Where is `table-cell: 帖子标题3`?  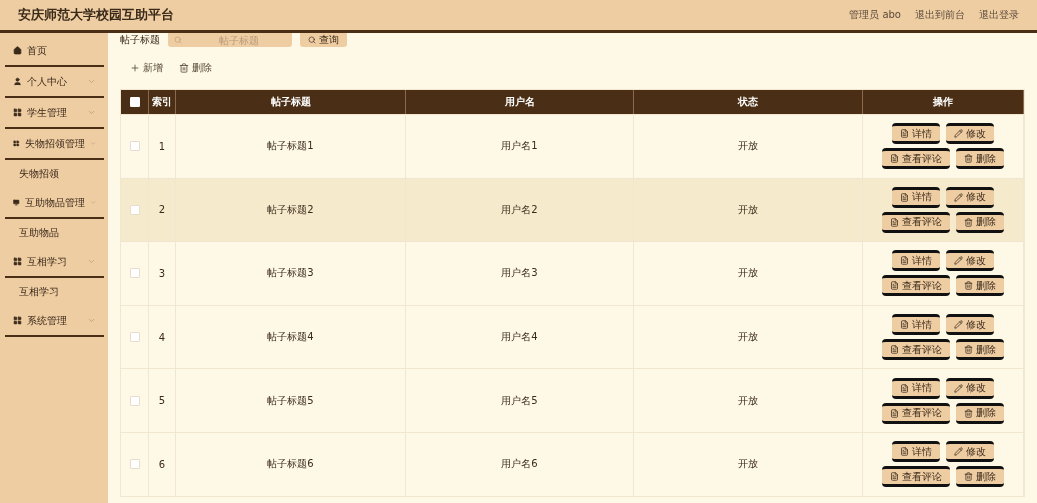 table-cell: 帖子标题3 is located at coordinates (291, 273).